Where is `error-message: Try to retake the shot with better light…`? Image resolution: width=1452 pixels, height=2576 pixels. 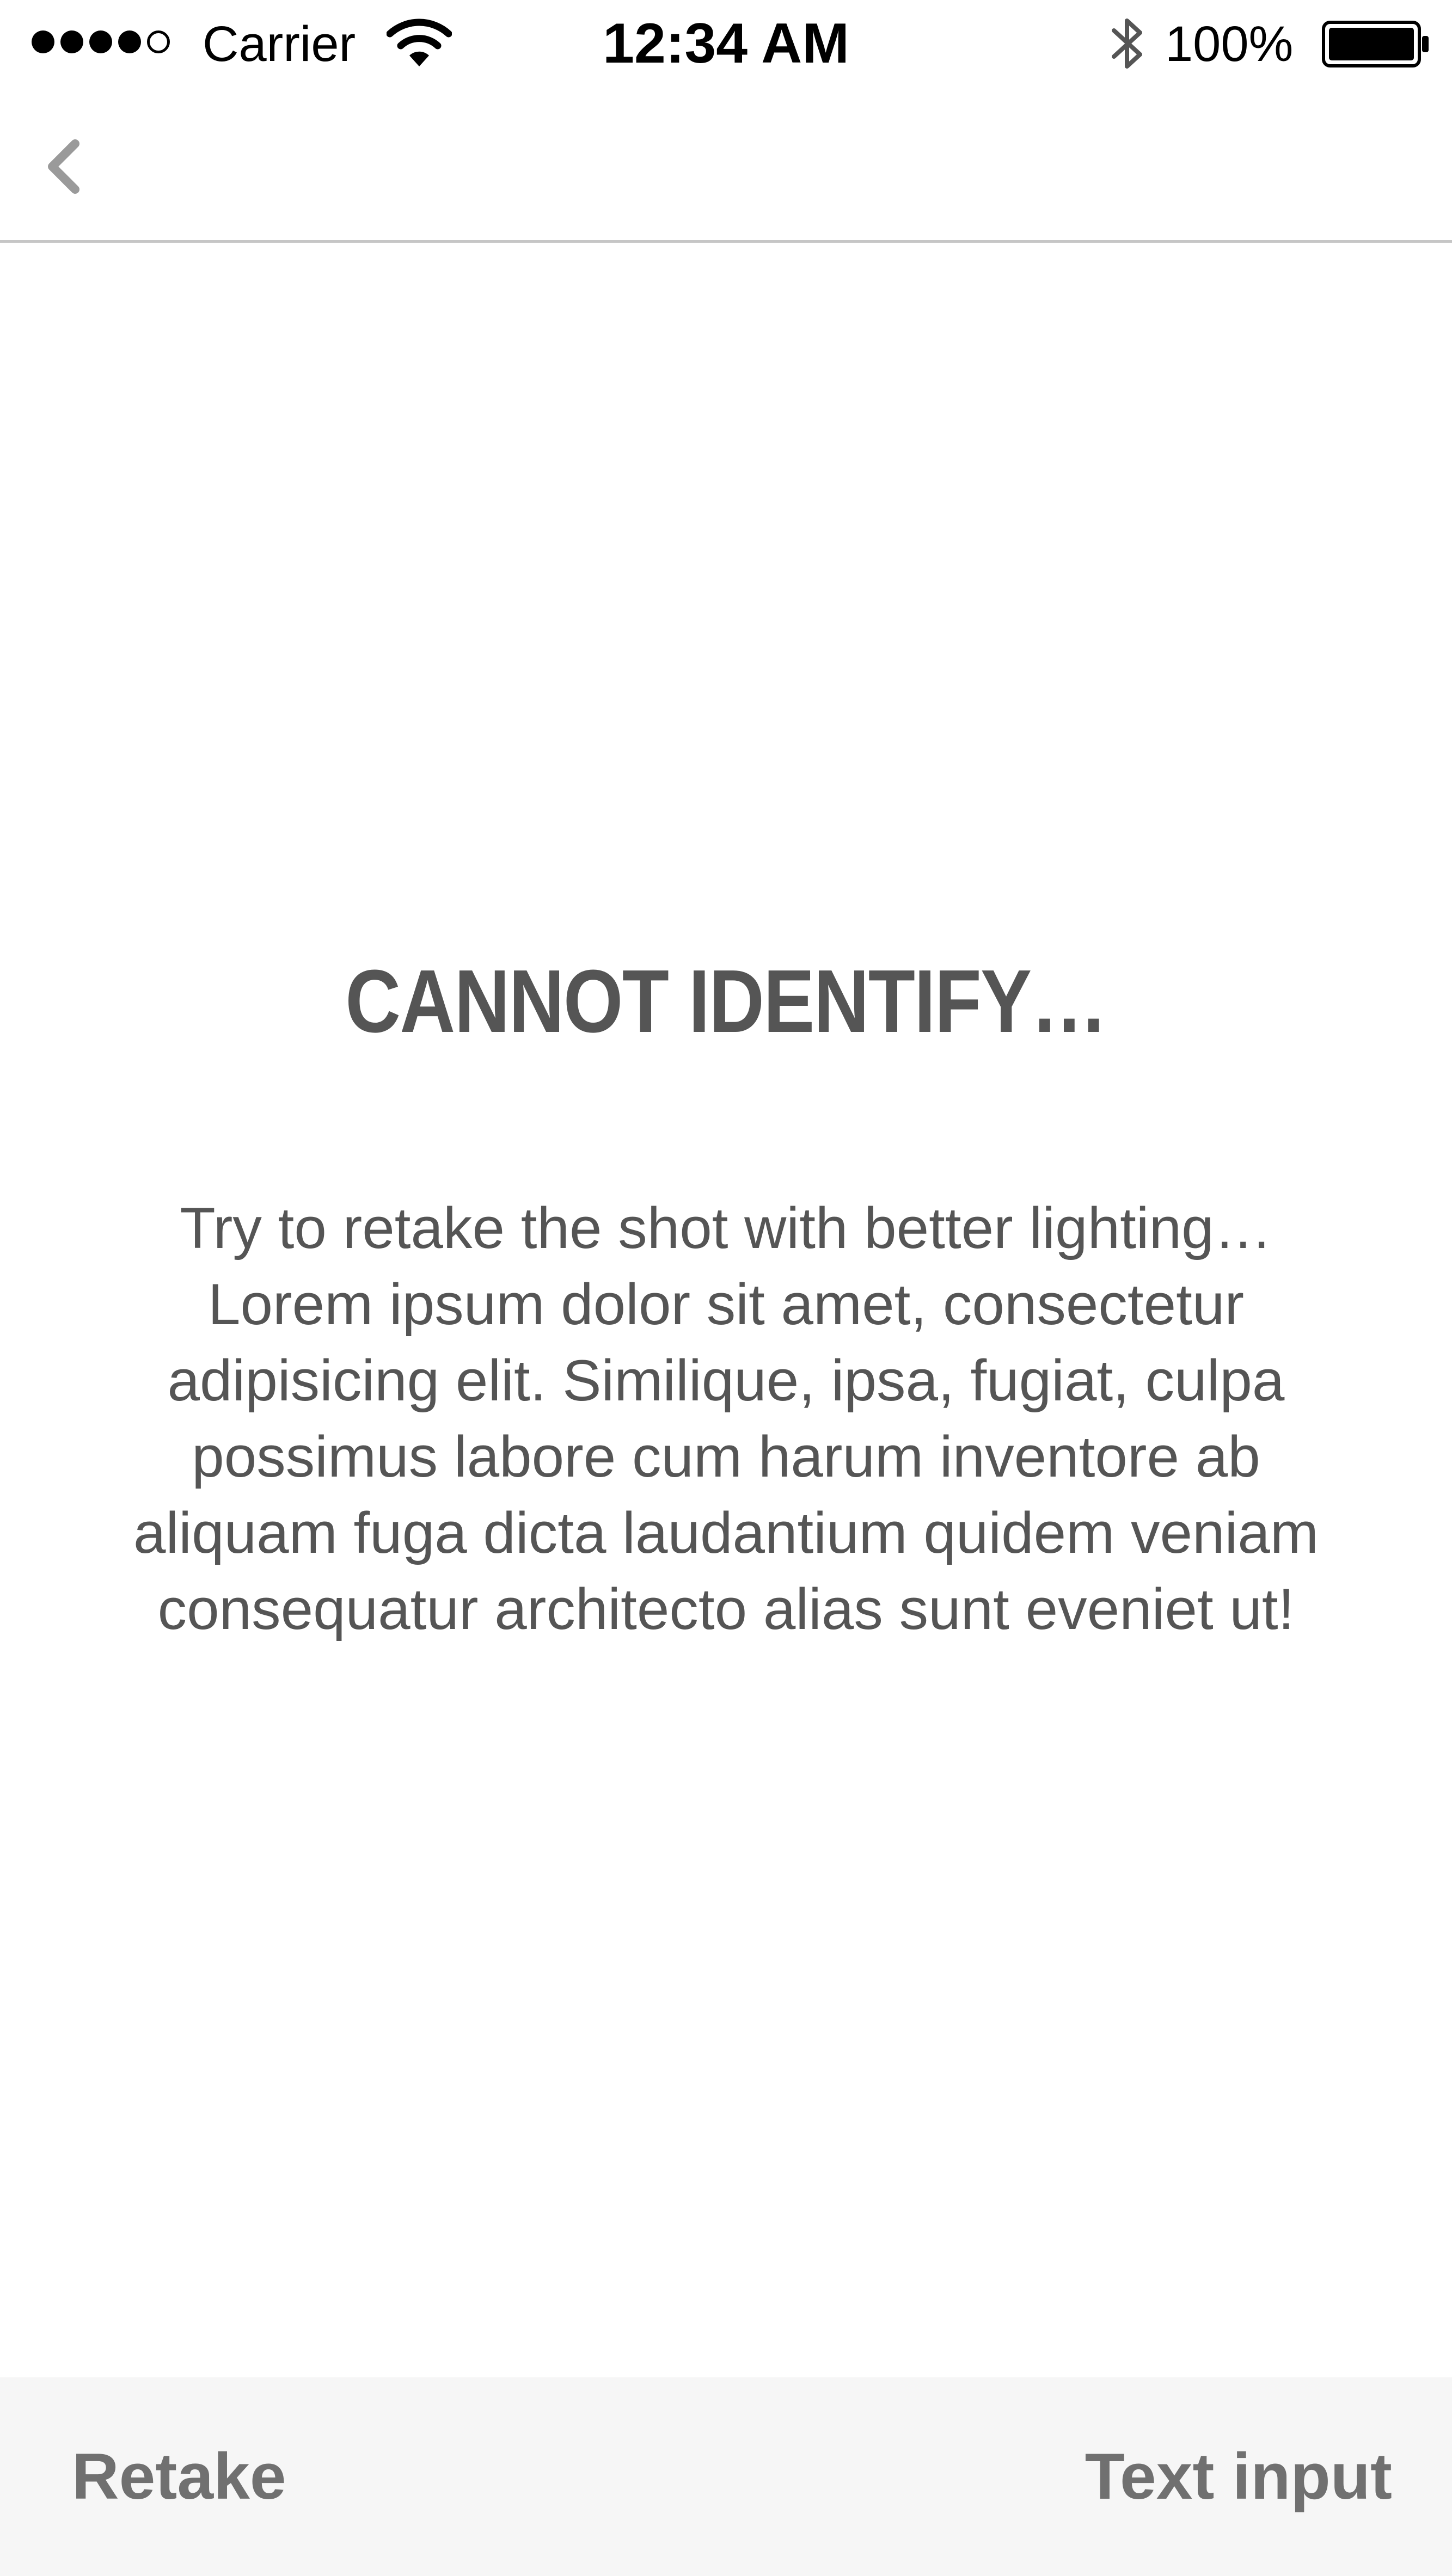
error-message: Try to retake the shot with better light… is located at coordinates (726, 1418).